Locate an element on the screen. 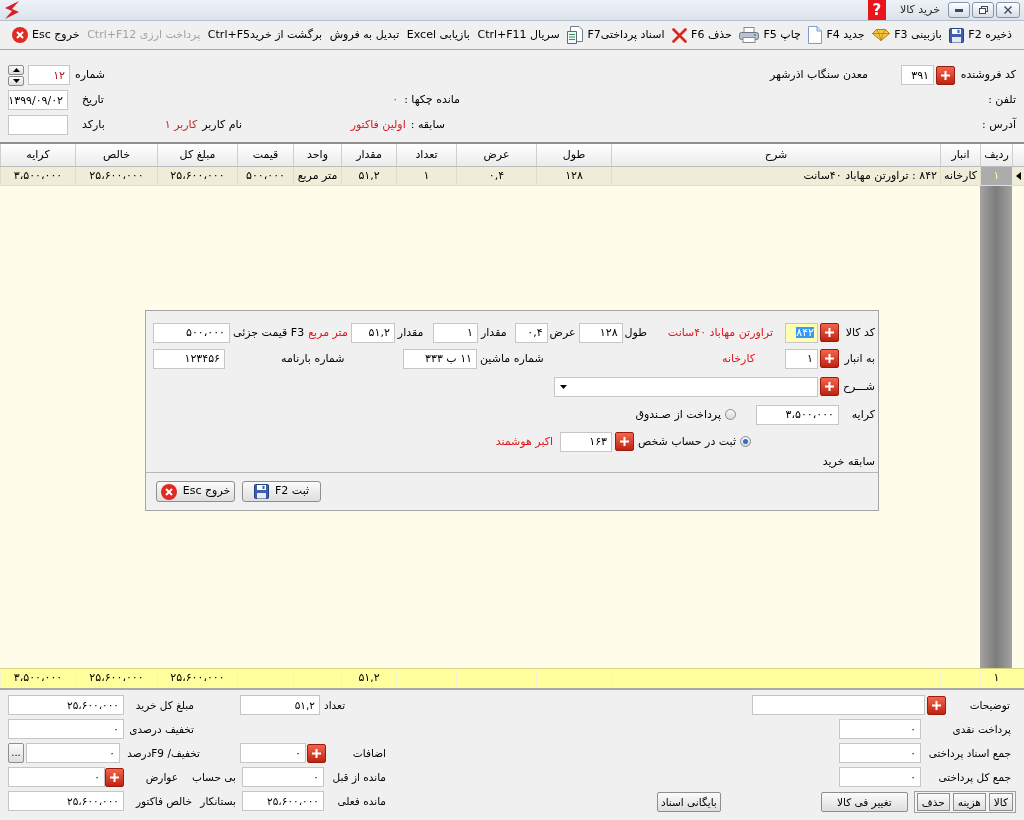 The width and height of the screenshot is (1024, 820). dialog-button: ثبت F2 is located at coordinates (281, 491).